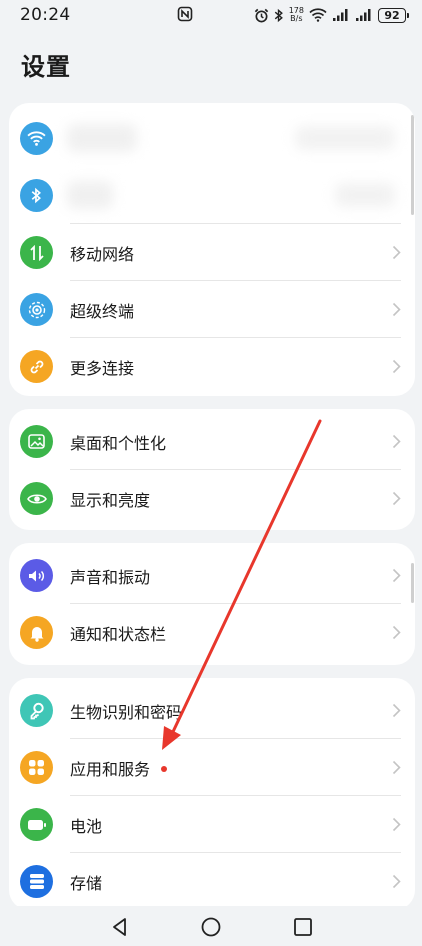  Describe the element at coordinates (212, 195) in the screenshot. I see `settings-item-bluetooth` at that location.